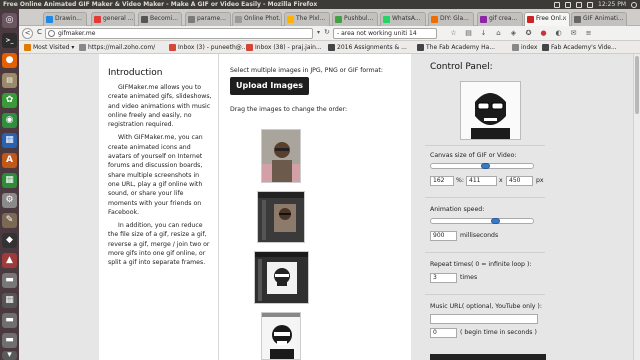 The image size is (640, 360). What do you see at coordinates (9, 355) in the screenshot?
I see `trash-icon: ▾` at bounding box center [9, 355].